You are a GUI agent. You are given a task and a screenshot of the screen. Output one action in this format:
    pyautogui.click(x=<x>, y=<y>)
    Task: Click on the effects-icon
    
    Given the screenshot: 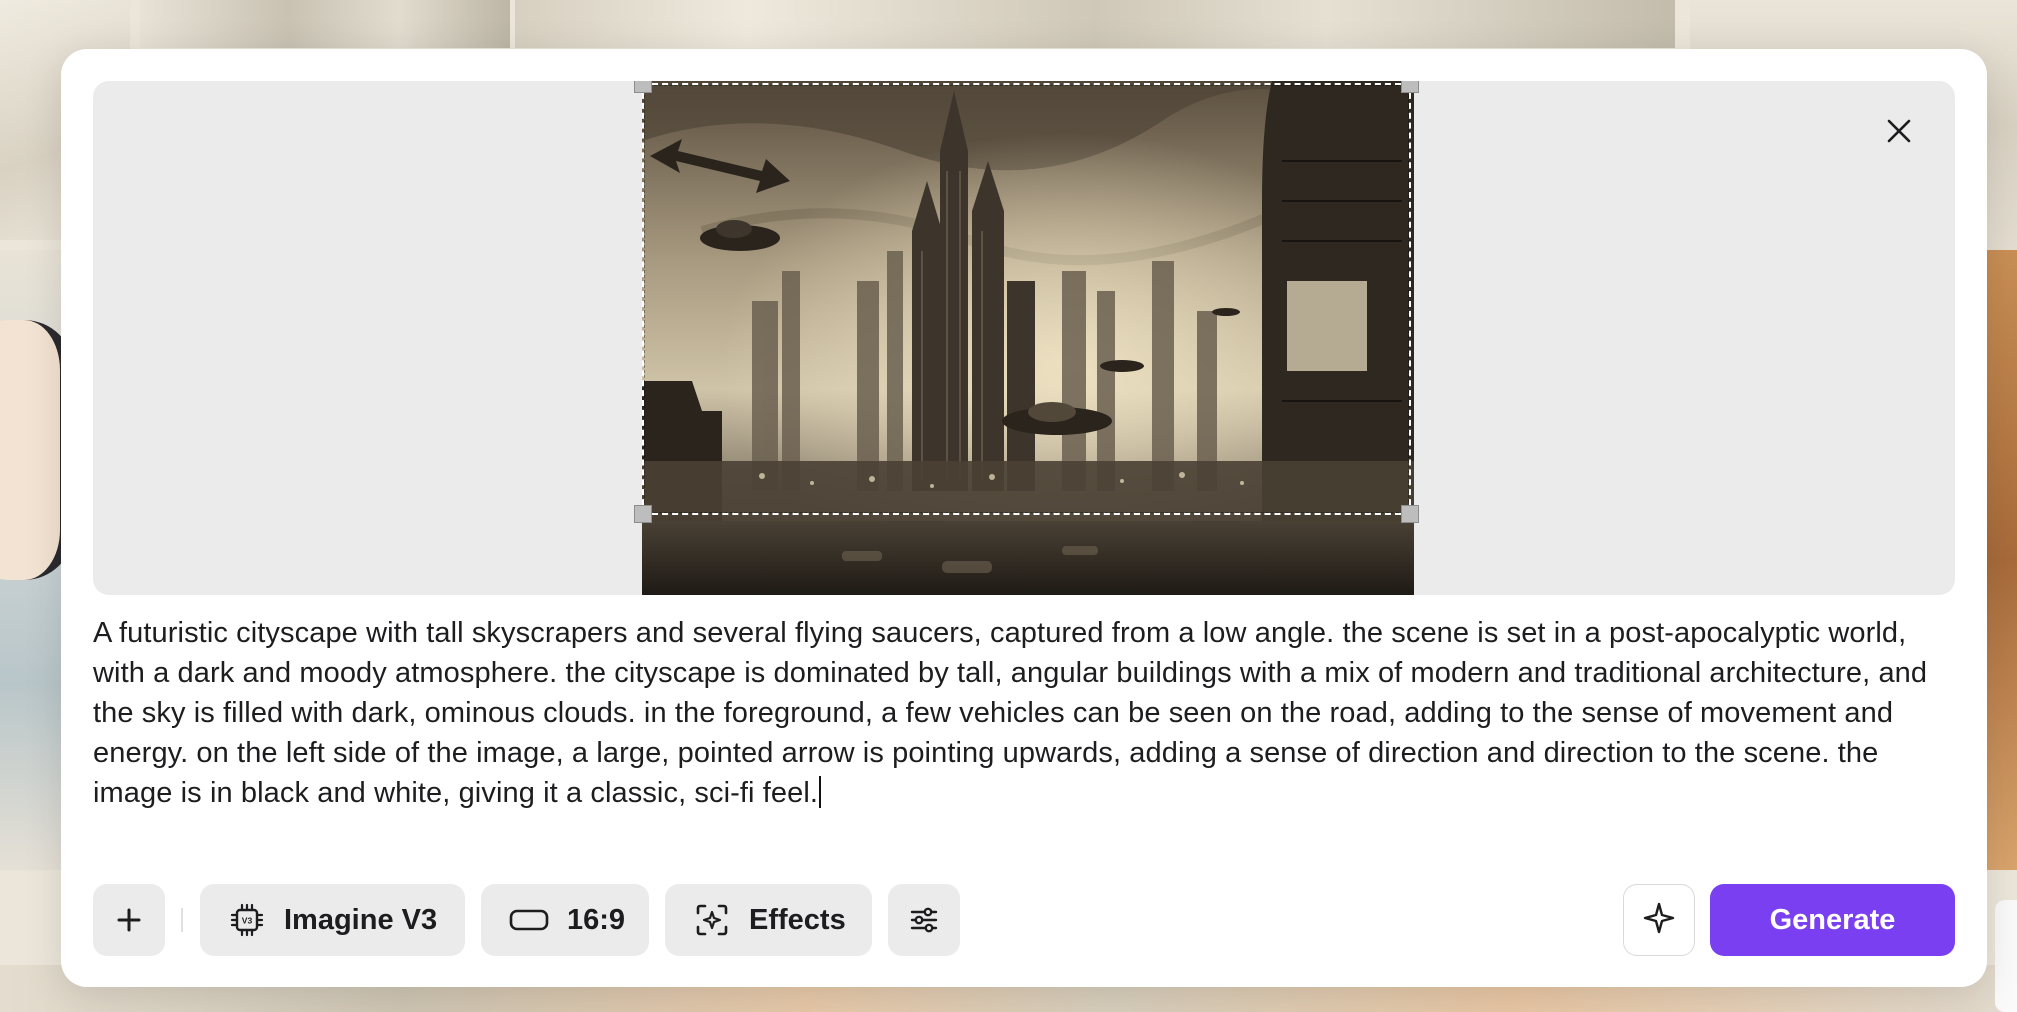 What is the action you would take?
    pyautogui.click(x=712, y=920)
    